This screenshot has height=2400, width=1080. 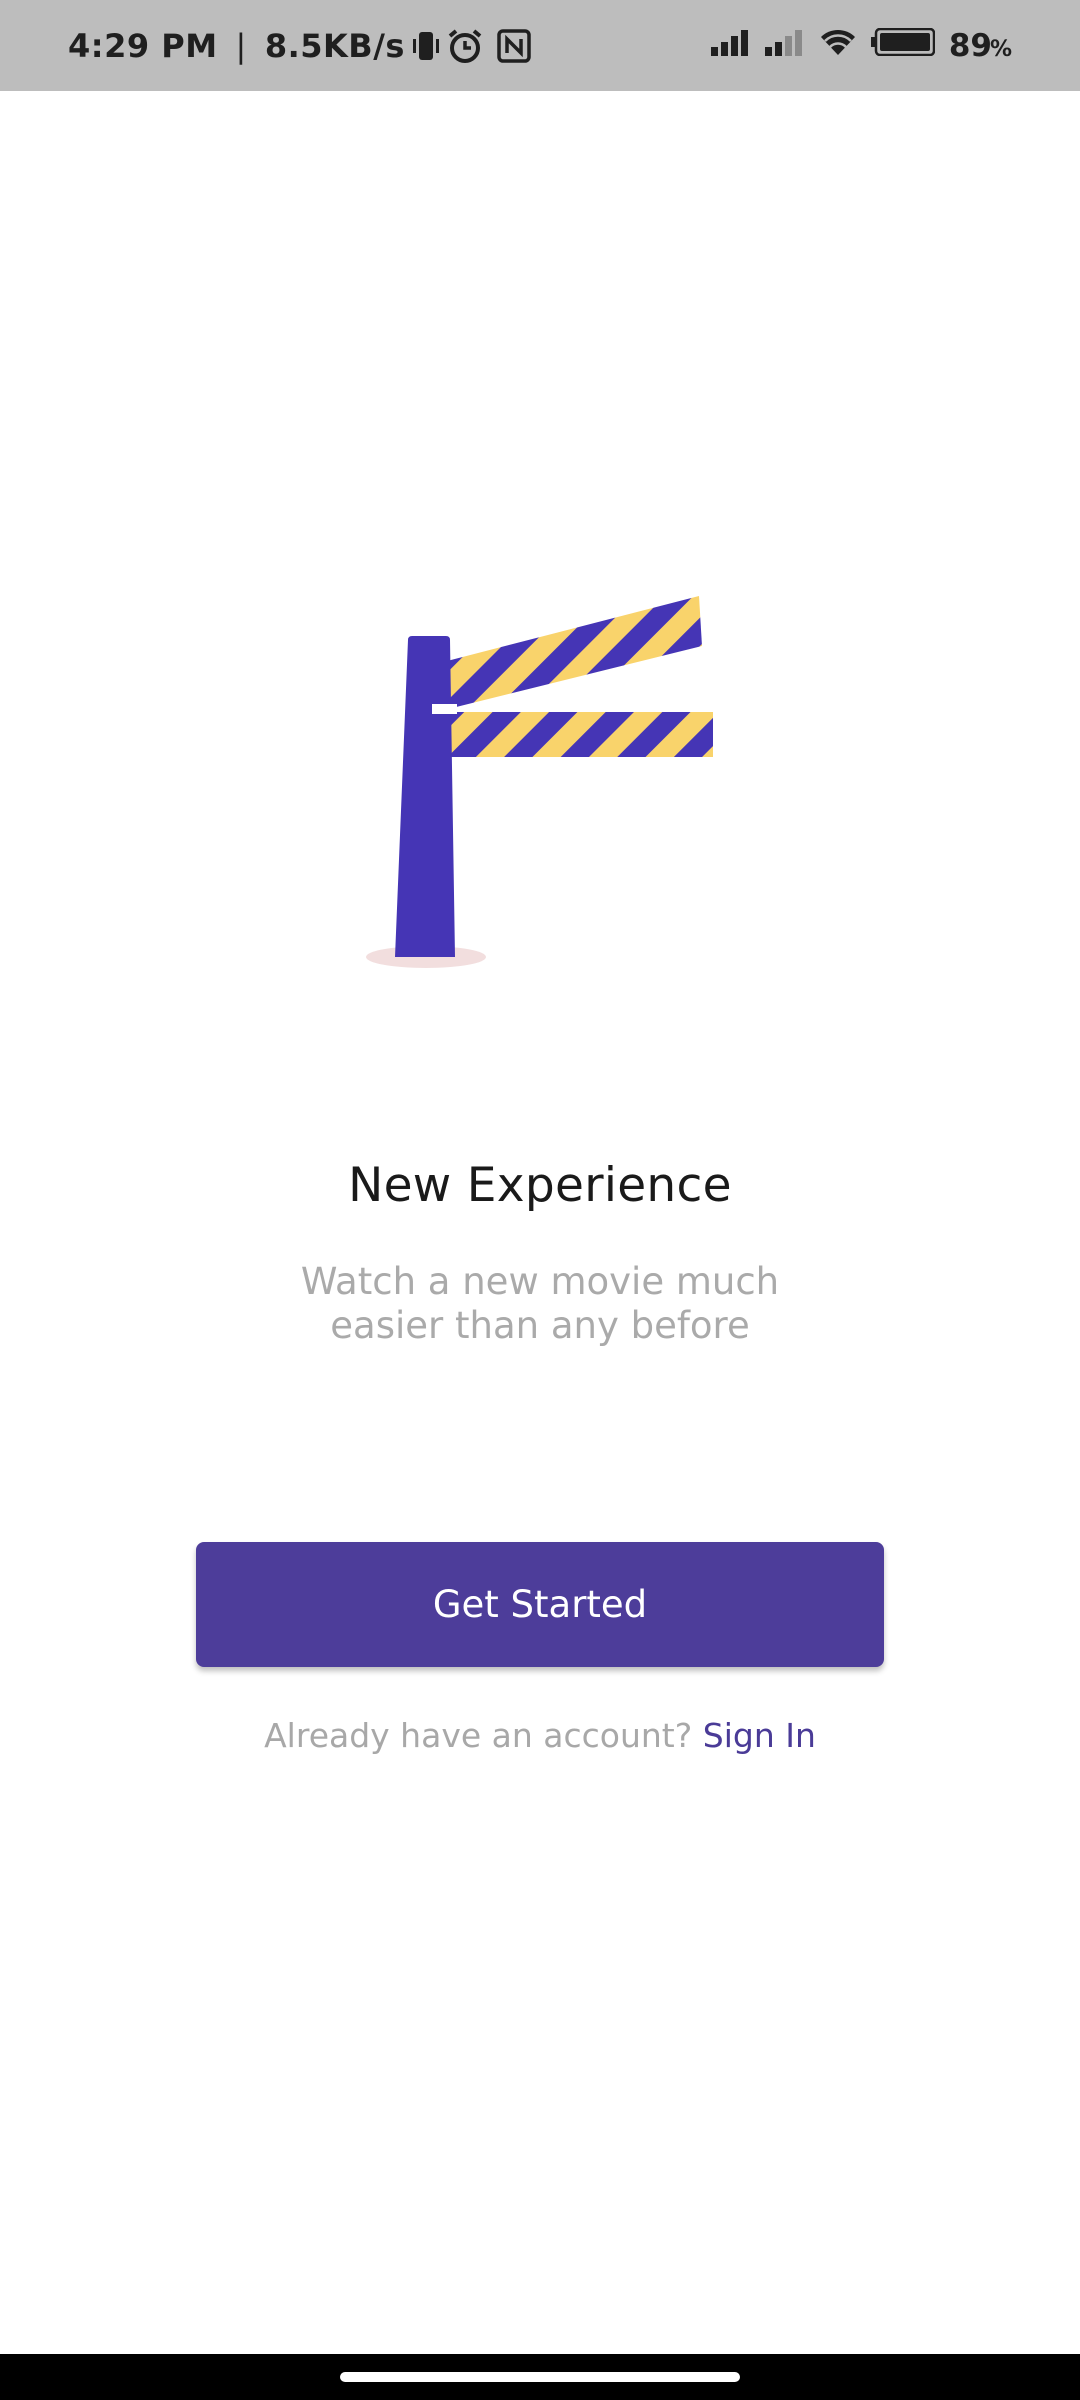 I want to click on battery-level: 89%, so click(x=980, y=45).